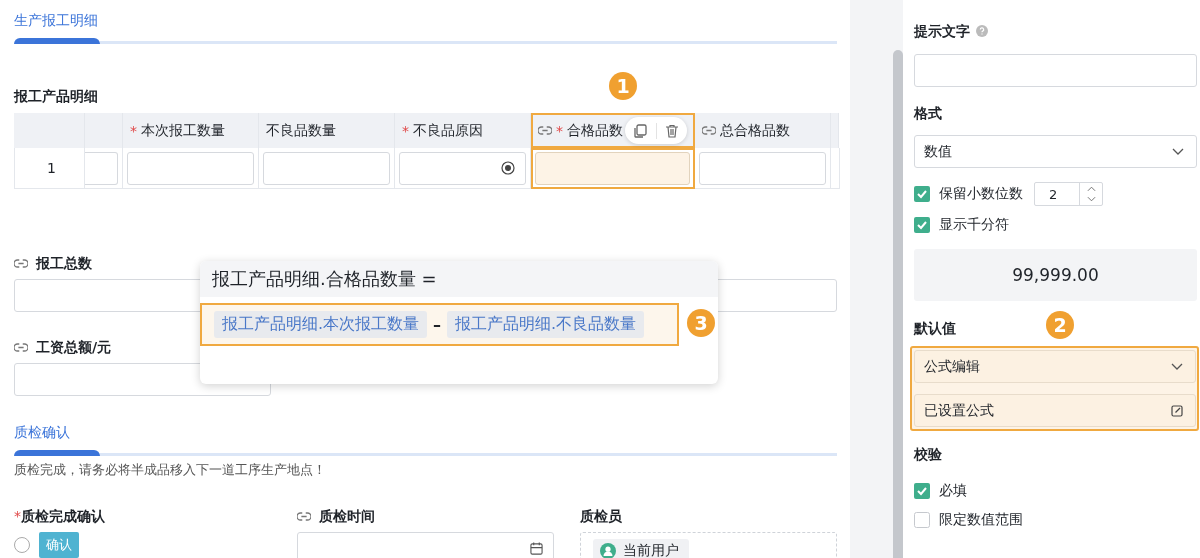  I want to click on checkbox-label: 保留小数位数, so click(981, 194).